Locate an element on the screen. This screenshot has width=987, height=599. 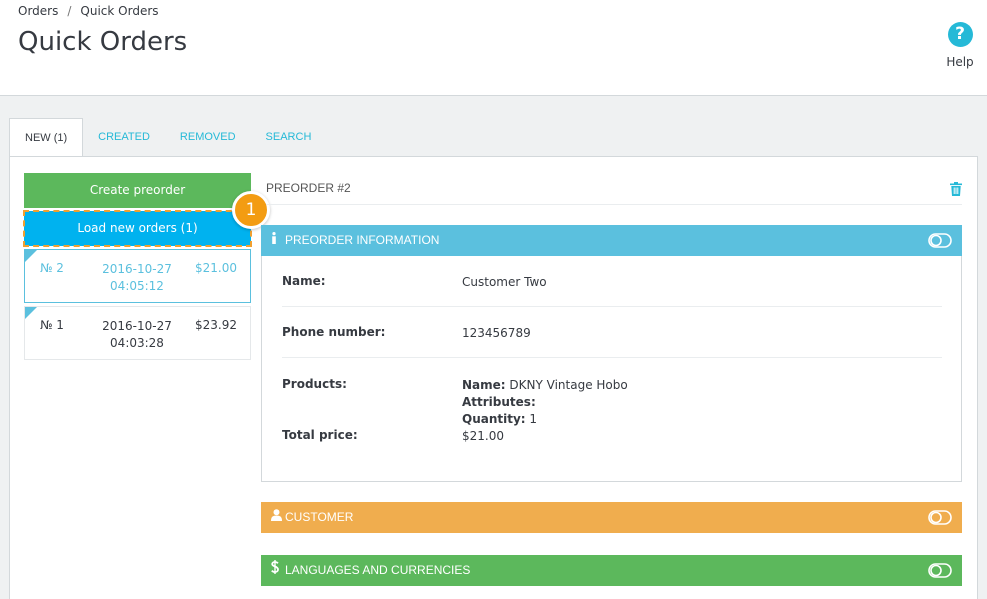
attributes-label: Attributes: is located at coordinates (499, 402).